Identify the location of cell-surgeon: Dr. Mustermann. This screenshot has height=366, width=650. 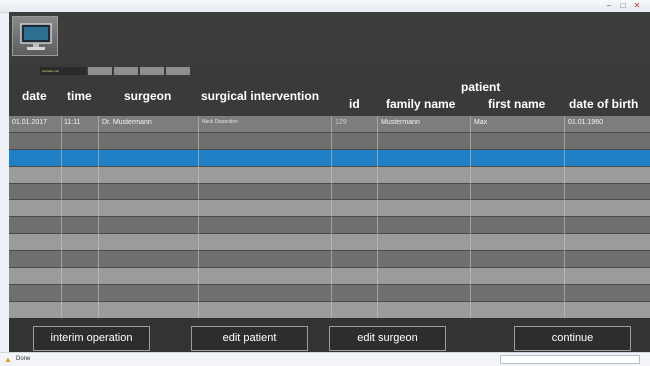
(127, 122).